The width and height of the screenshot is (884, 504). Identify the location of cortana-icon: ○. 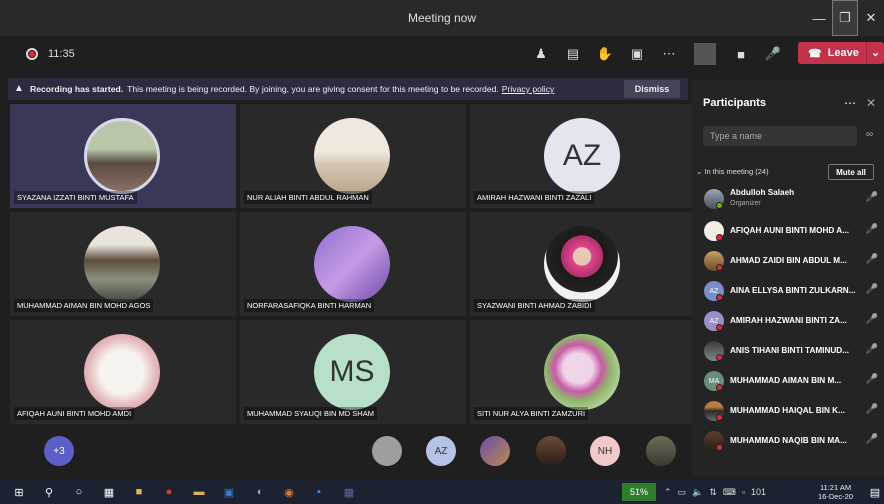
(79, 492).